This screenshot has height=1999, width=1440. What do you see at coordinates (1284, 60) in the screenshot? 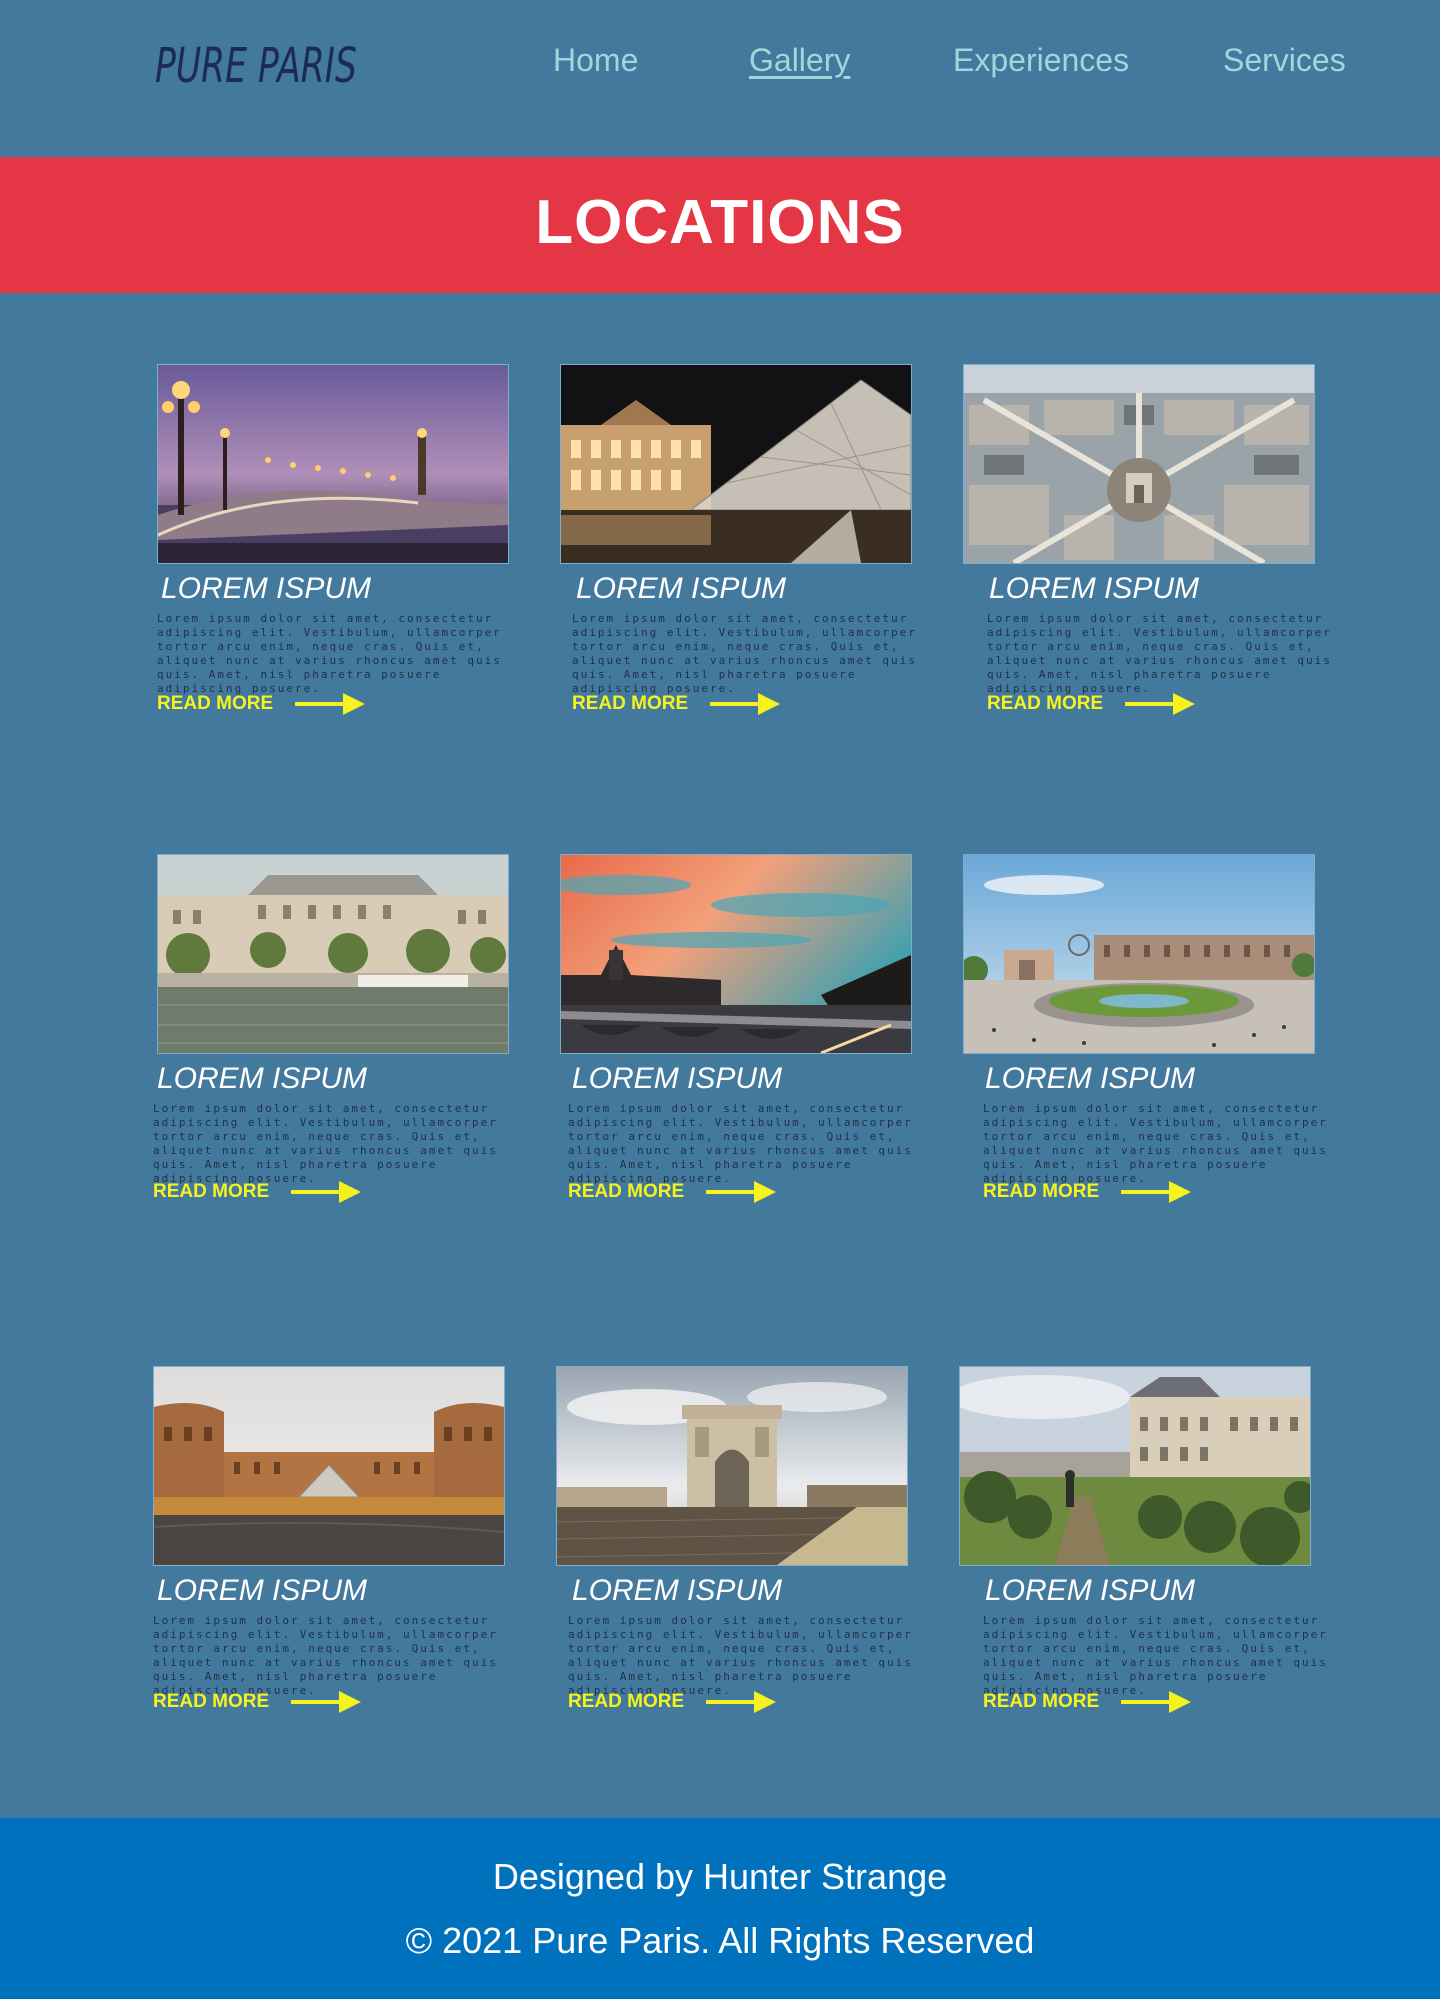
I see `nav-services: Services` at bounding box center [1284, 60].